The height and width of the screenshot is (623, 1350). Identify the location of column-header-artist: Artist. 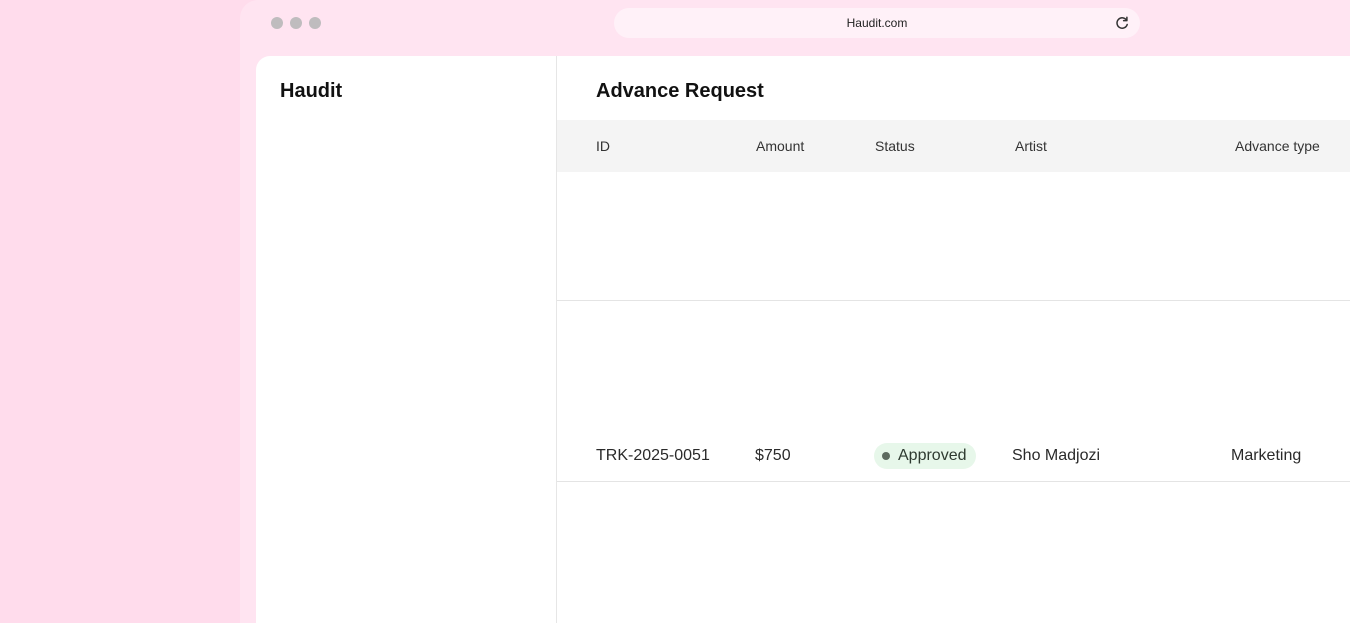
(1031, 146).